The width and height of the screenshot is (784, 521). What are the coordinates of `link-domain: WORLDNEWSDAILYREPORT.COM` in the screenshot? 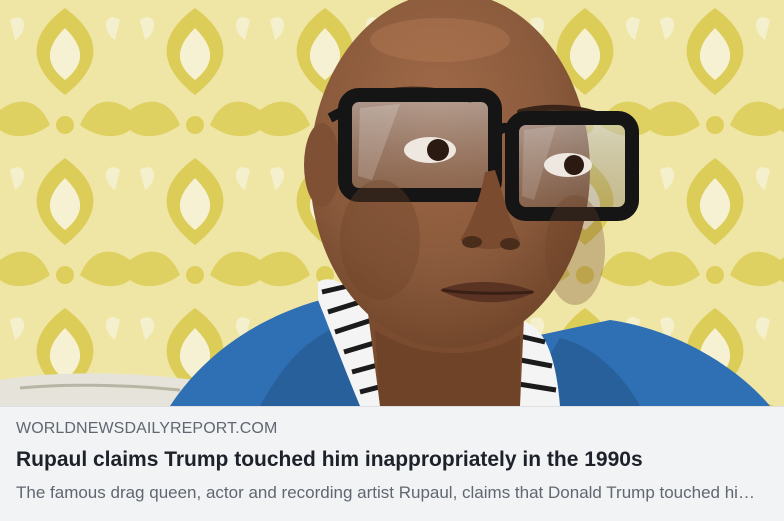 It's located at (392, 429).